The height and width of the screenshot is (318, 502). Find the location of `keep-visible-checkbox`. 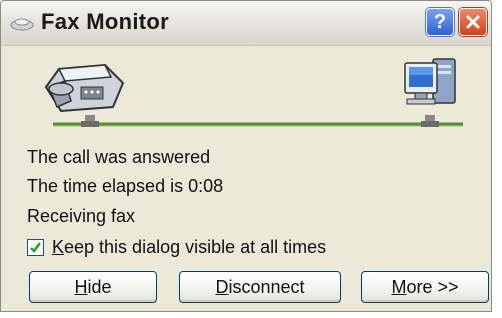

keep-visible-checkbox is located at coordinates (35, 247).